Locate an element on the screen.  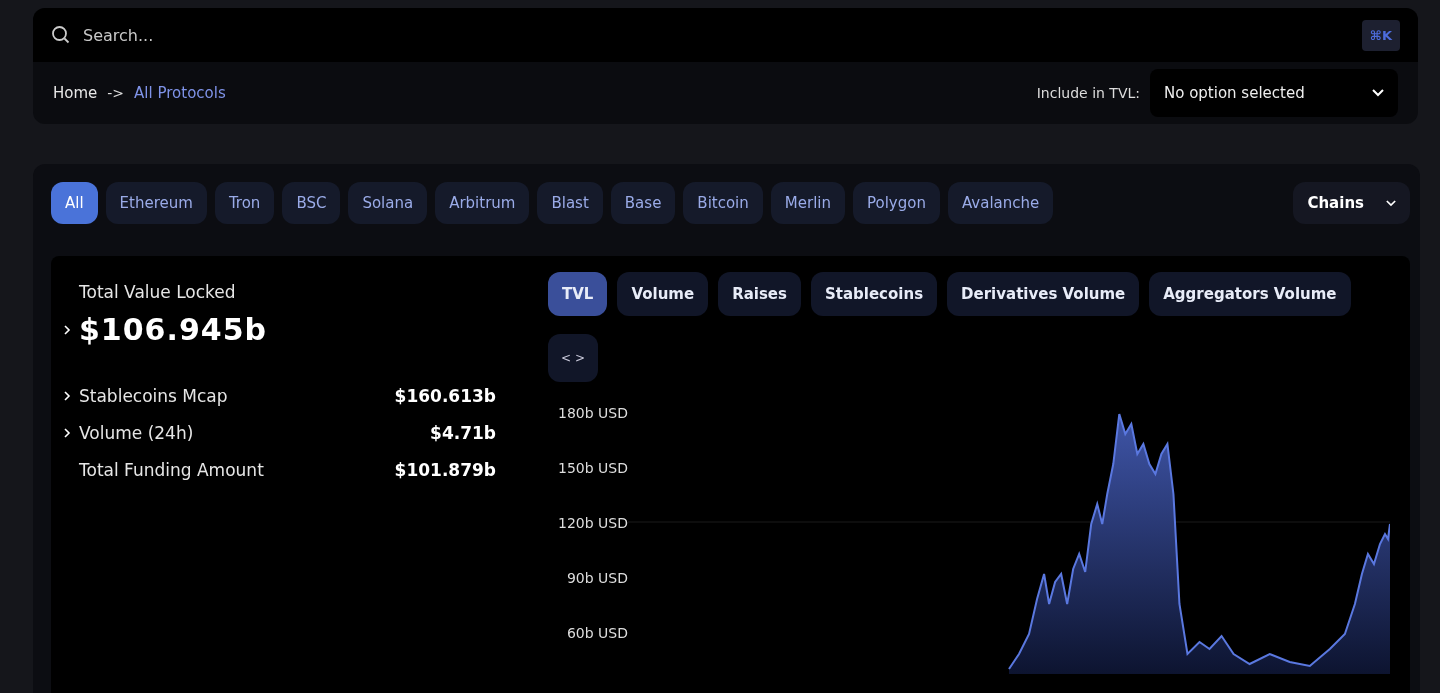
chain-tab: Arbitrum is located at coordinates (482, 203).